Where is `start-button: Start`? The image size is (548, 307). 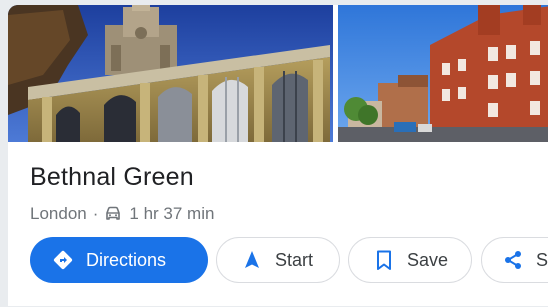
start-button: Start is located at coordinates (278, 260).